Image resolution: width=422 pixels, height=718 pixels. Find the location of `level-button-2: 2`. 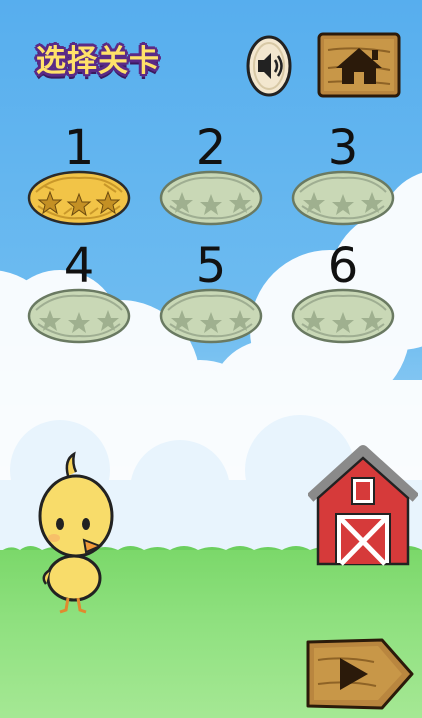

level-button-2: 2 is located at coordinates (211, 175).